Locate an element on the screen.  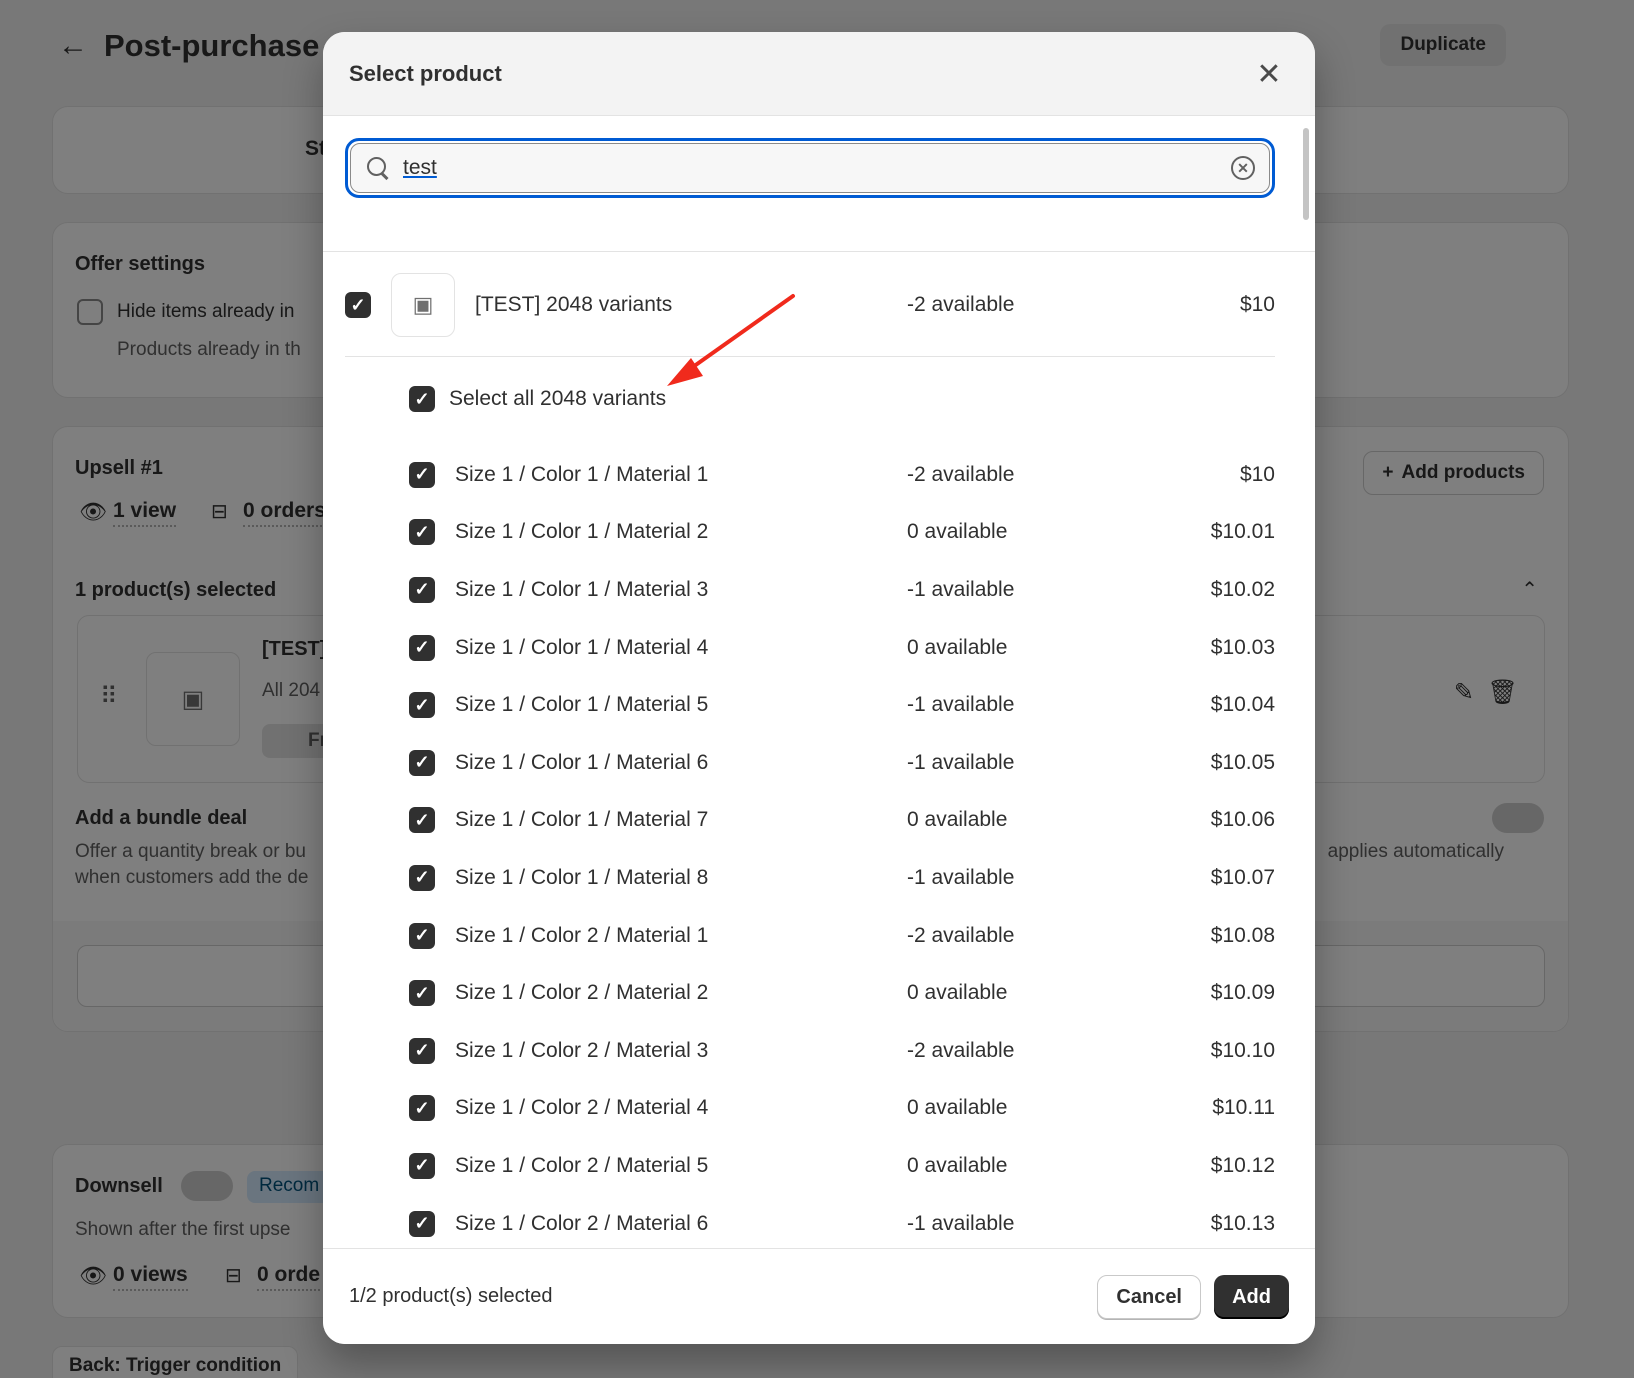
variant-price: $10.11 is located at coordinates (1243, 1108).